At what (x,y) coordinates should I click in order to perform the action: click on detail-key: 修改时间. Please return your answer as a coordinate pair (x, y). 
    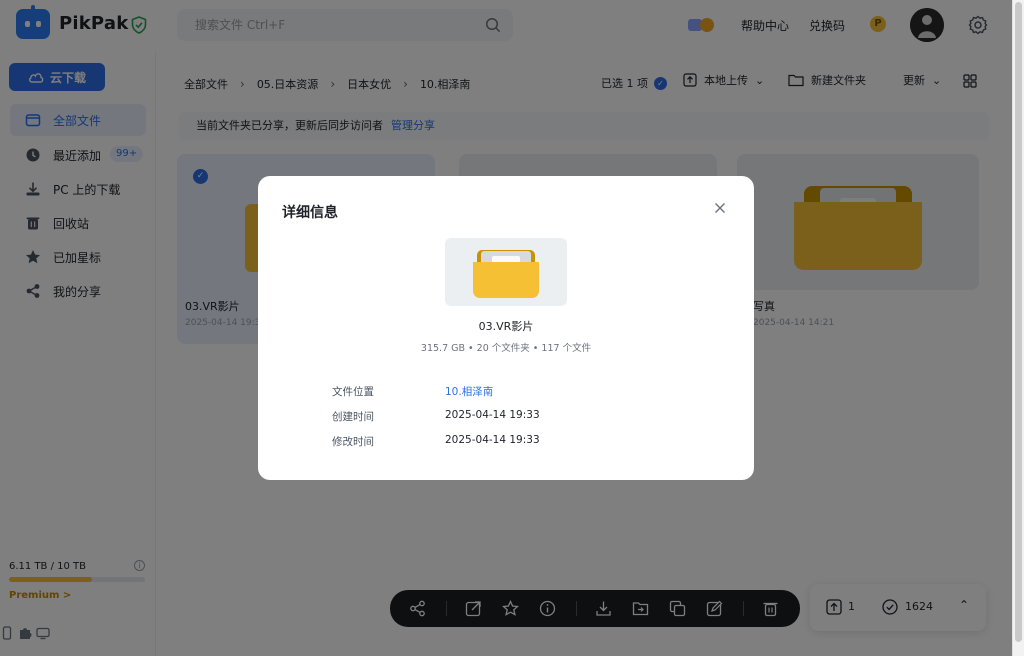
    Looking at the image, I should click on (353, 442).